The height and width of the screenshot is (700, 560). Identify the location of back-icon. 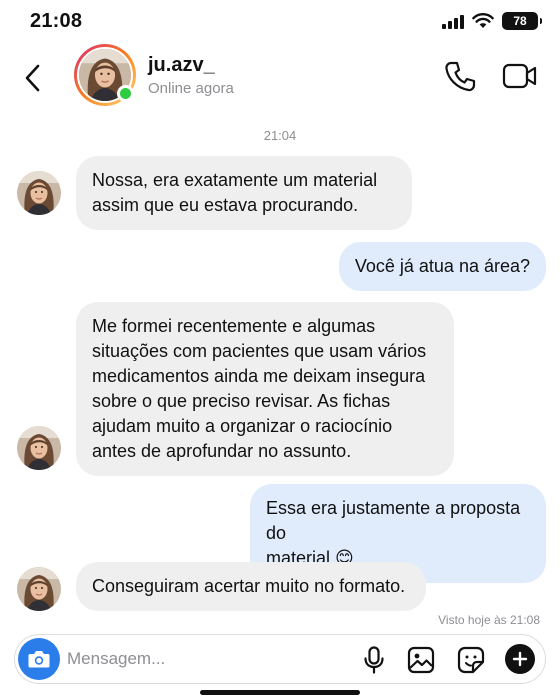
(32, 78).